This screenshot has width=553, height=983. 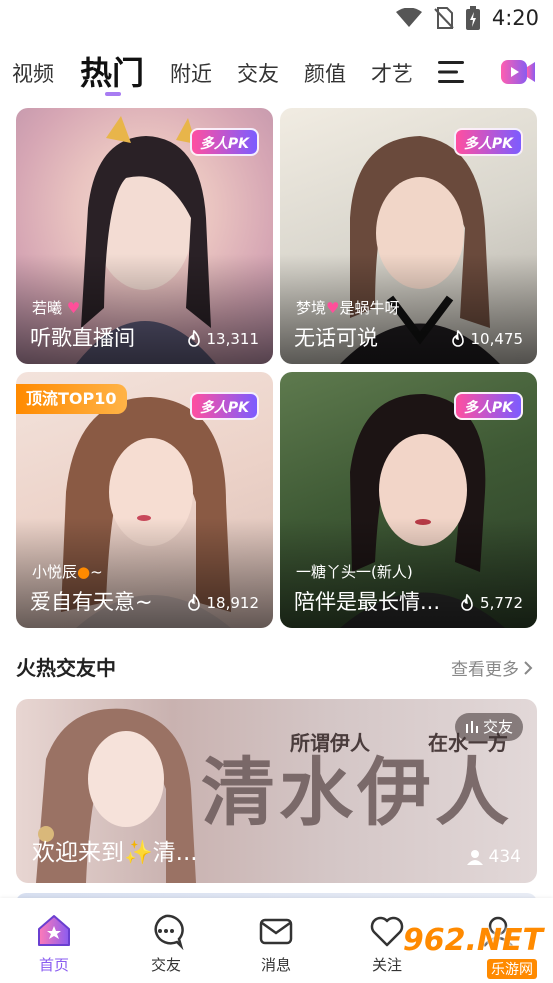 I want to click on live-card: 多人PK 若曦 ♥ 听歌直播间 13,311, so click(x=144, y=236).